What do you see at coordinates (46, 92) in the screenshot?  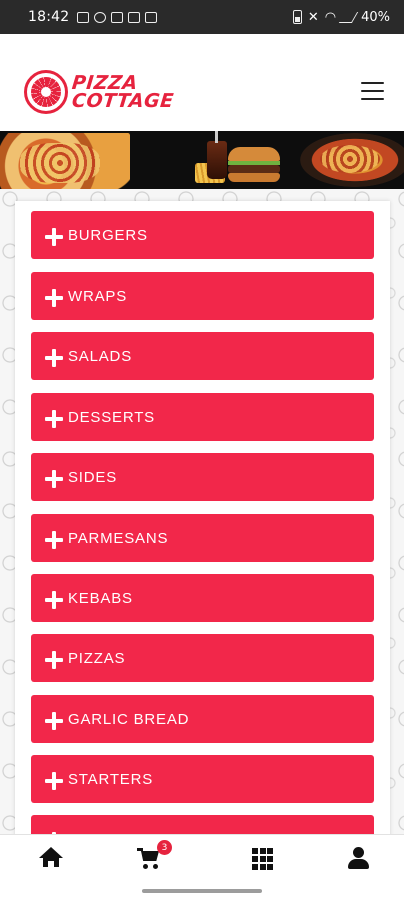 I see `pizza-logo-icon` at bounding box center [46, 92].